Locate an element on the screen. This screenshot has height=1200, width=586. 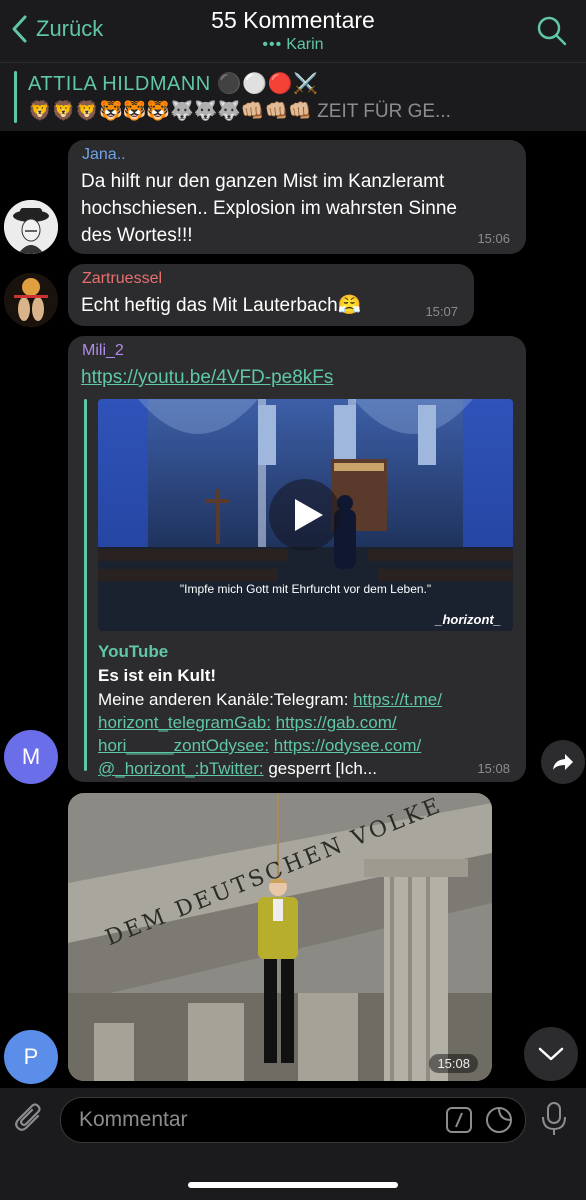
search-icon is located at coordinates (552, 31).